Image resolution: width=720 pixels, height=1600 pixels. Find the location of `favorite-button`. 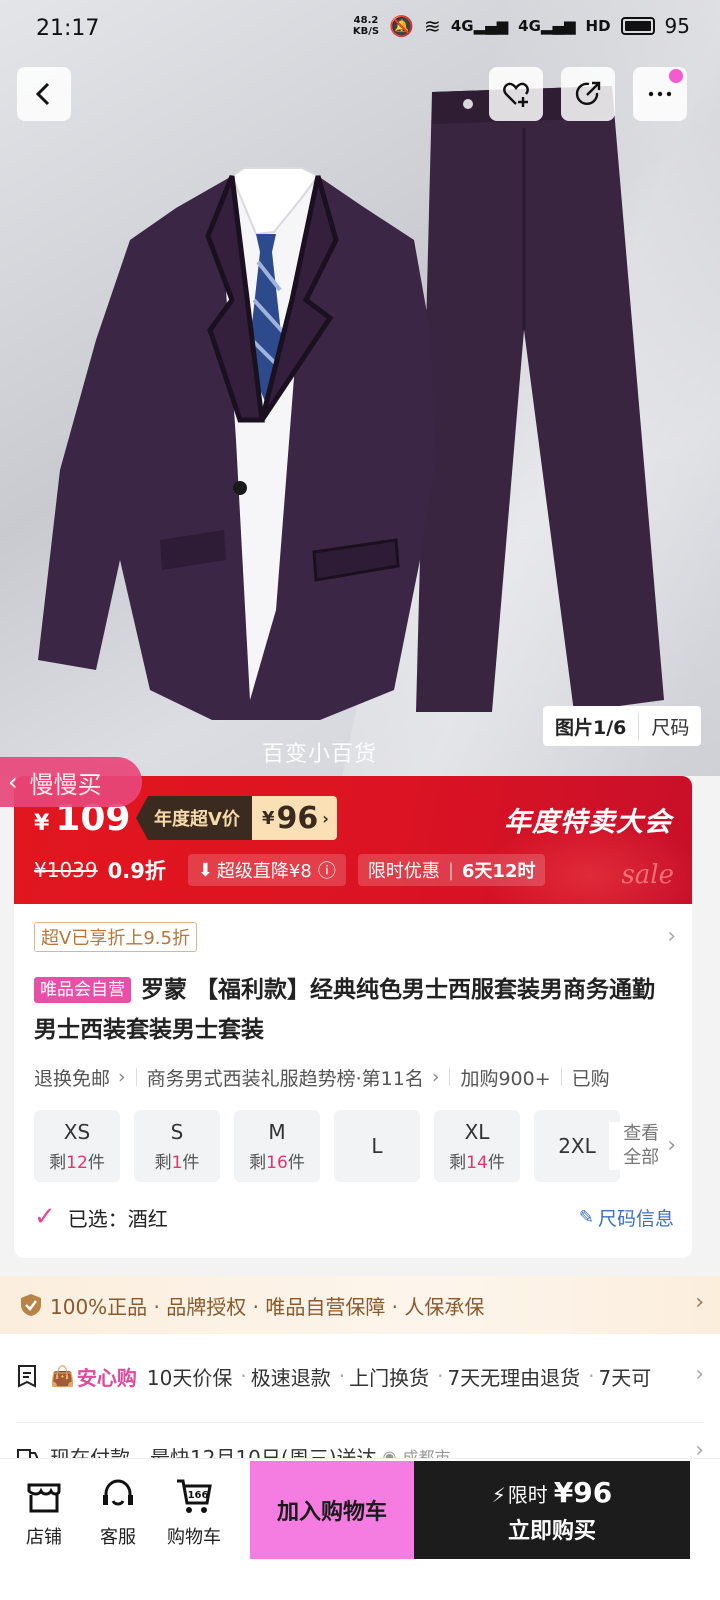

favorite-button is located at coordinates (516, 94).